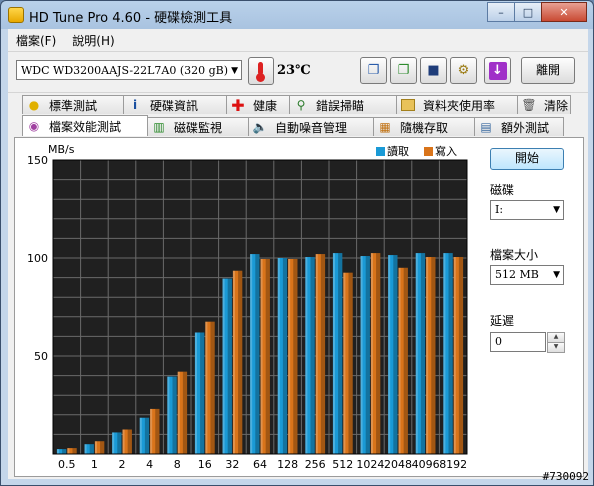 This screenshot has width=594, height=486. Describe the element at coordinates (287, 464) in the screenshot. I see `x-tick-label: 128` at that location.